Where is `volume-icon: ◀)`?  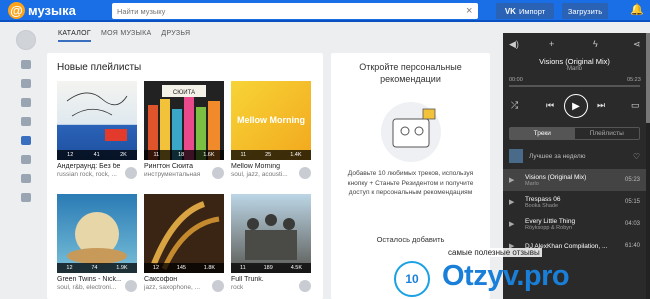
volume-icon: ◀) is located at coordinates (514, 44).